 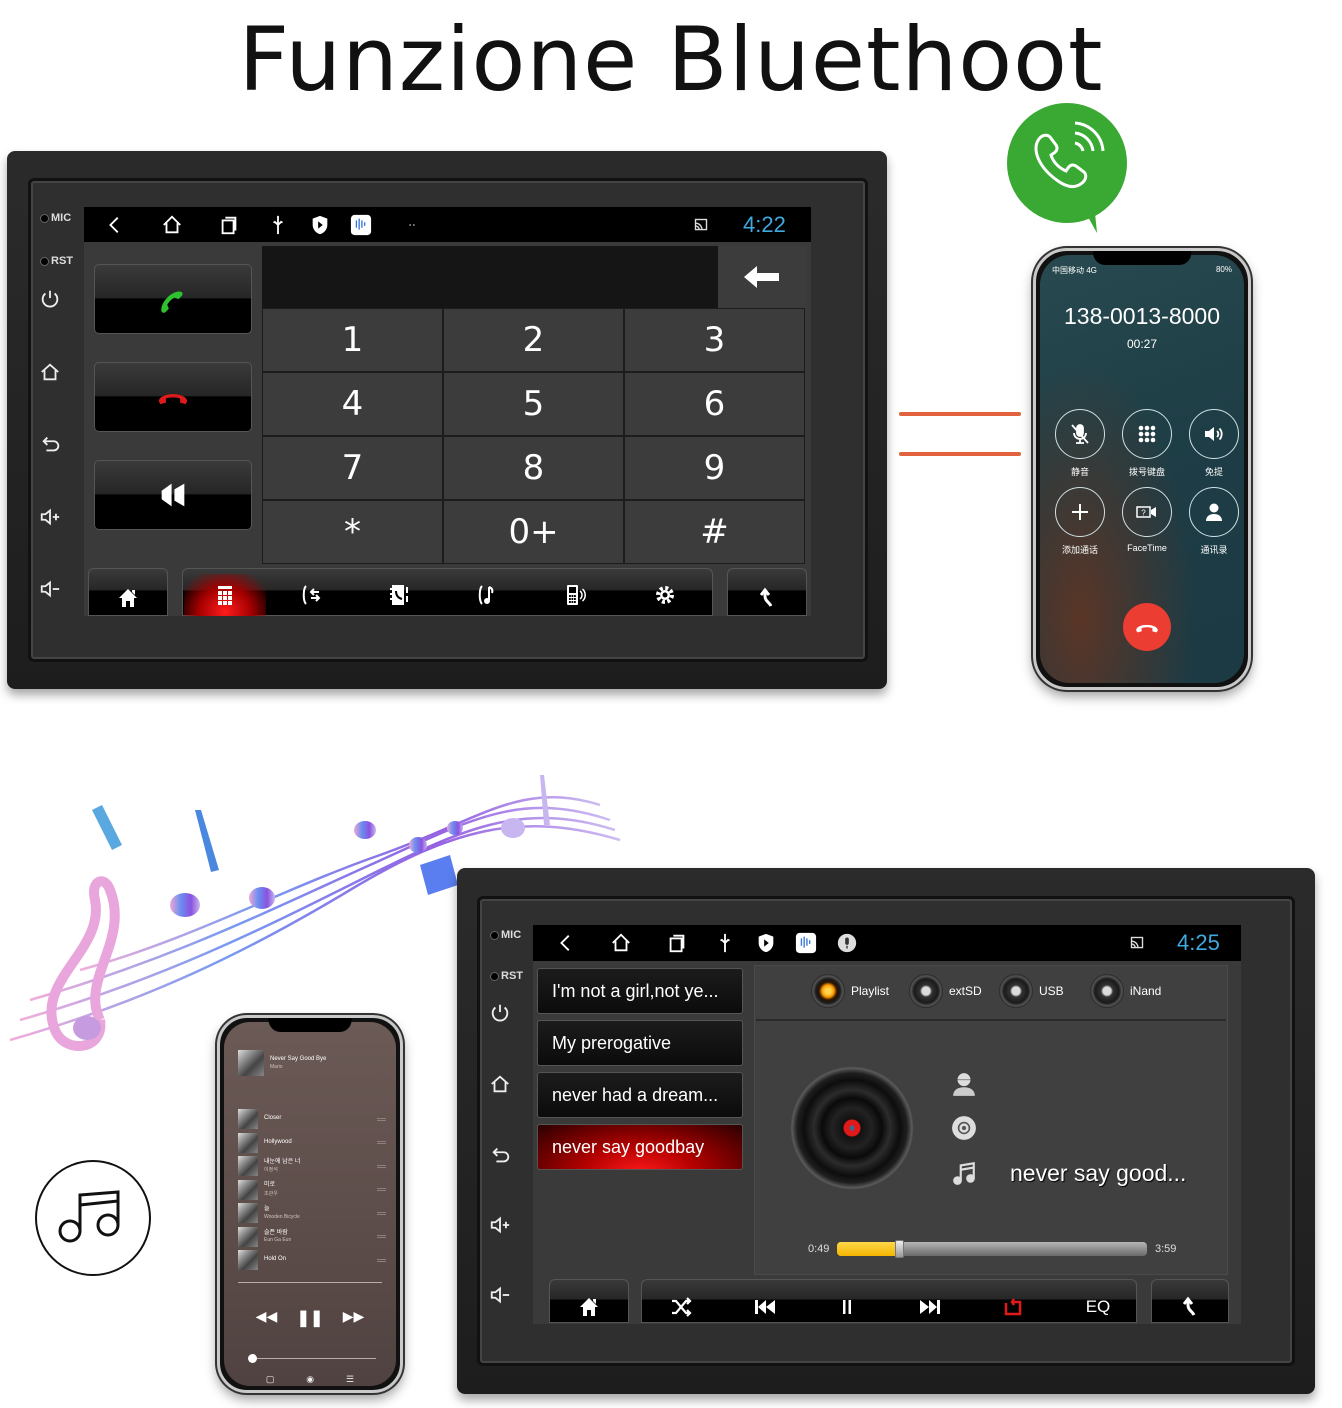 What do you see at coordinates (681, 1306) in the screenshot?
I see `shuffle-icon` at bounding box center [681, 1306].